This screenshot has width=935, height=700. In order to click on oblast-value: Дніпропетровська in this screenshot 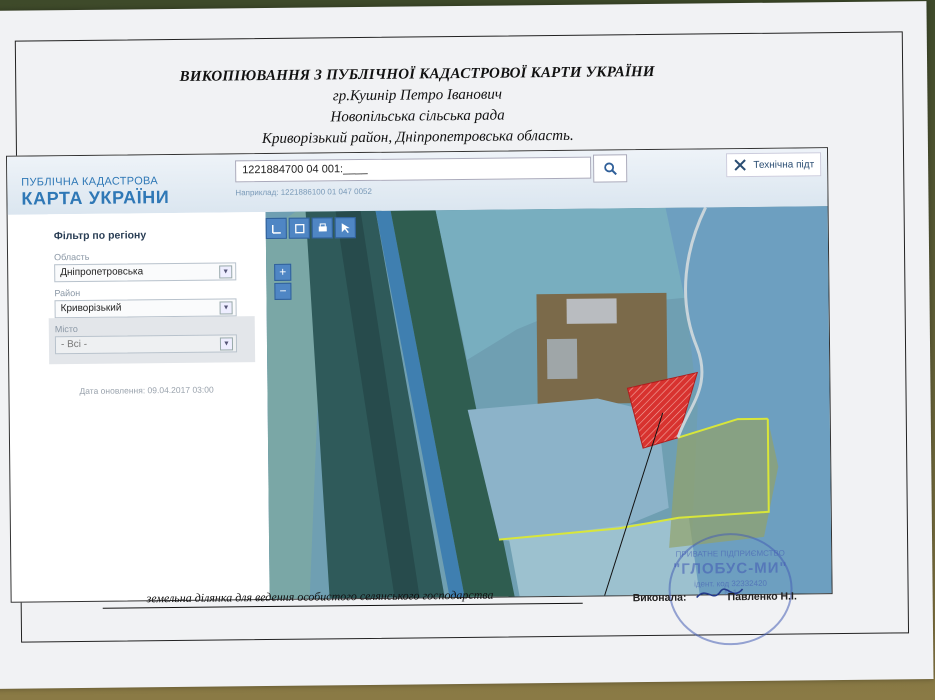, I will do `click(102, 272)`.